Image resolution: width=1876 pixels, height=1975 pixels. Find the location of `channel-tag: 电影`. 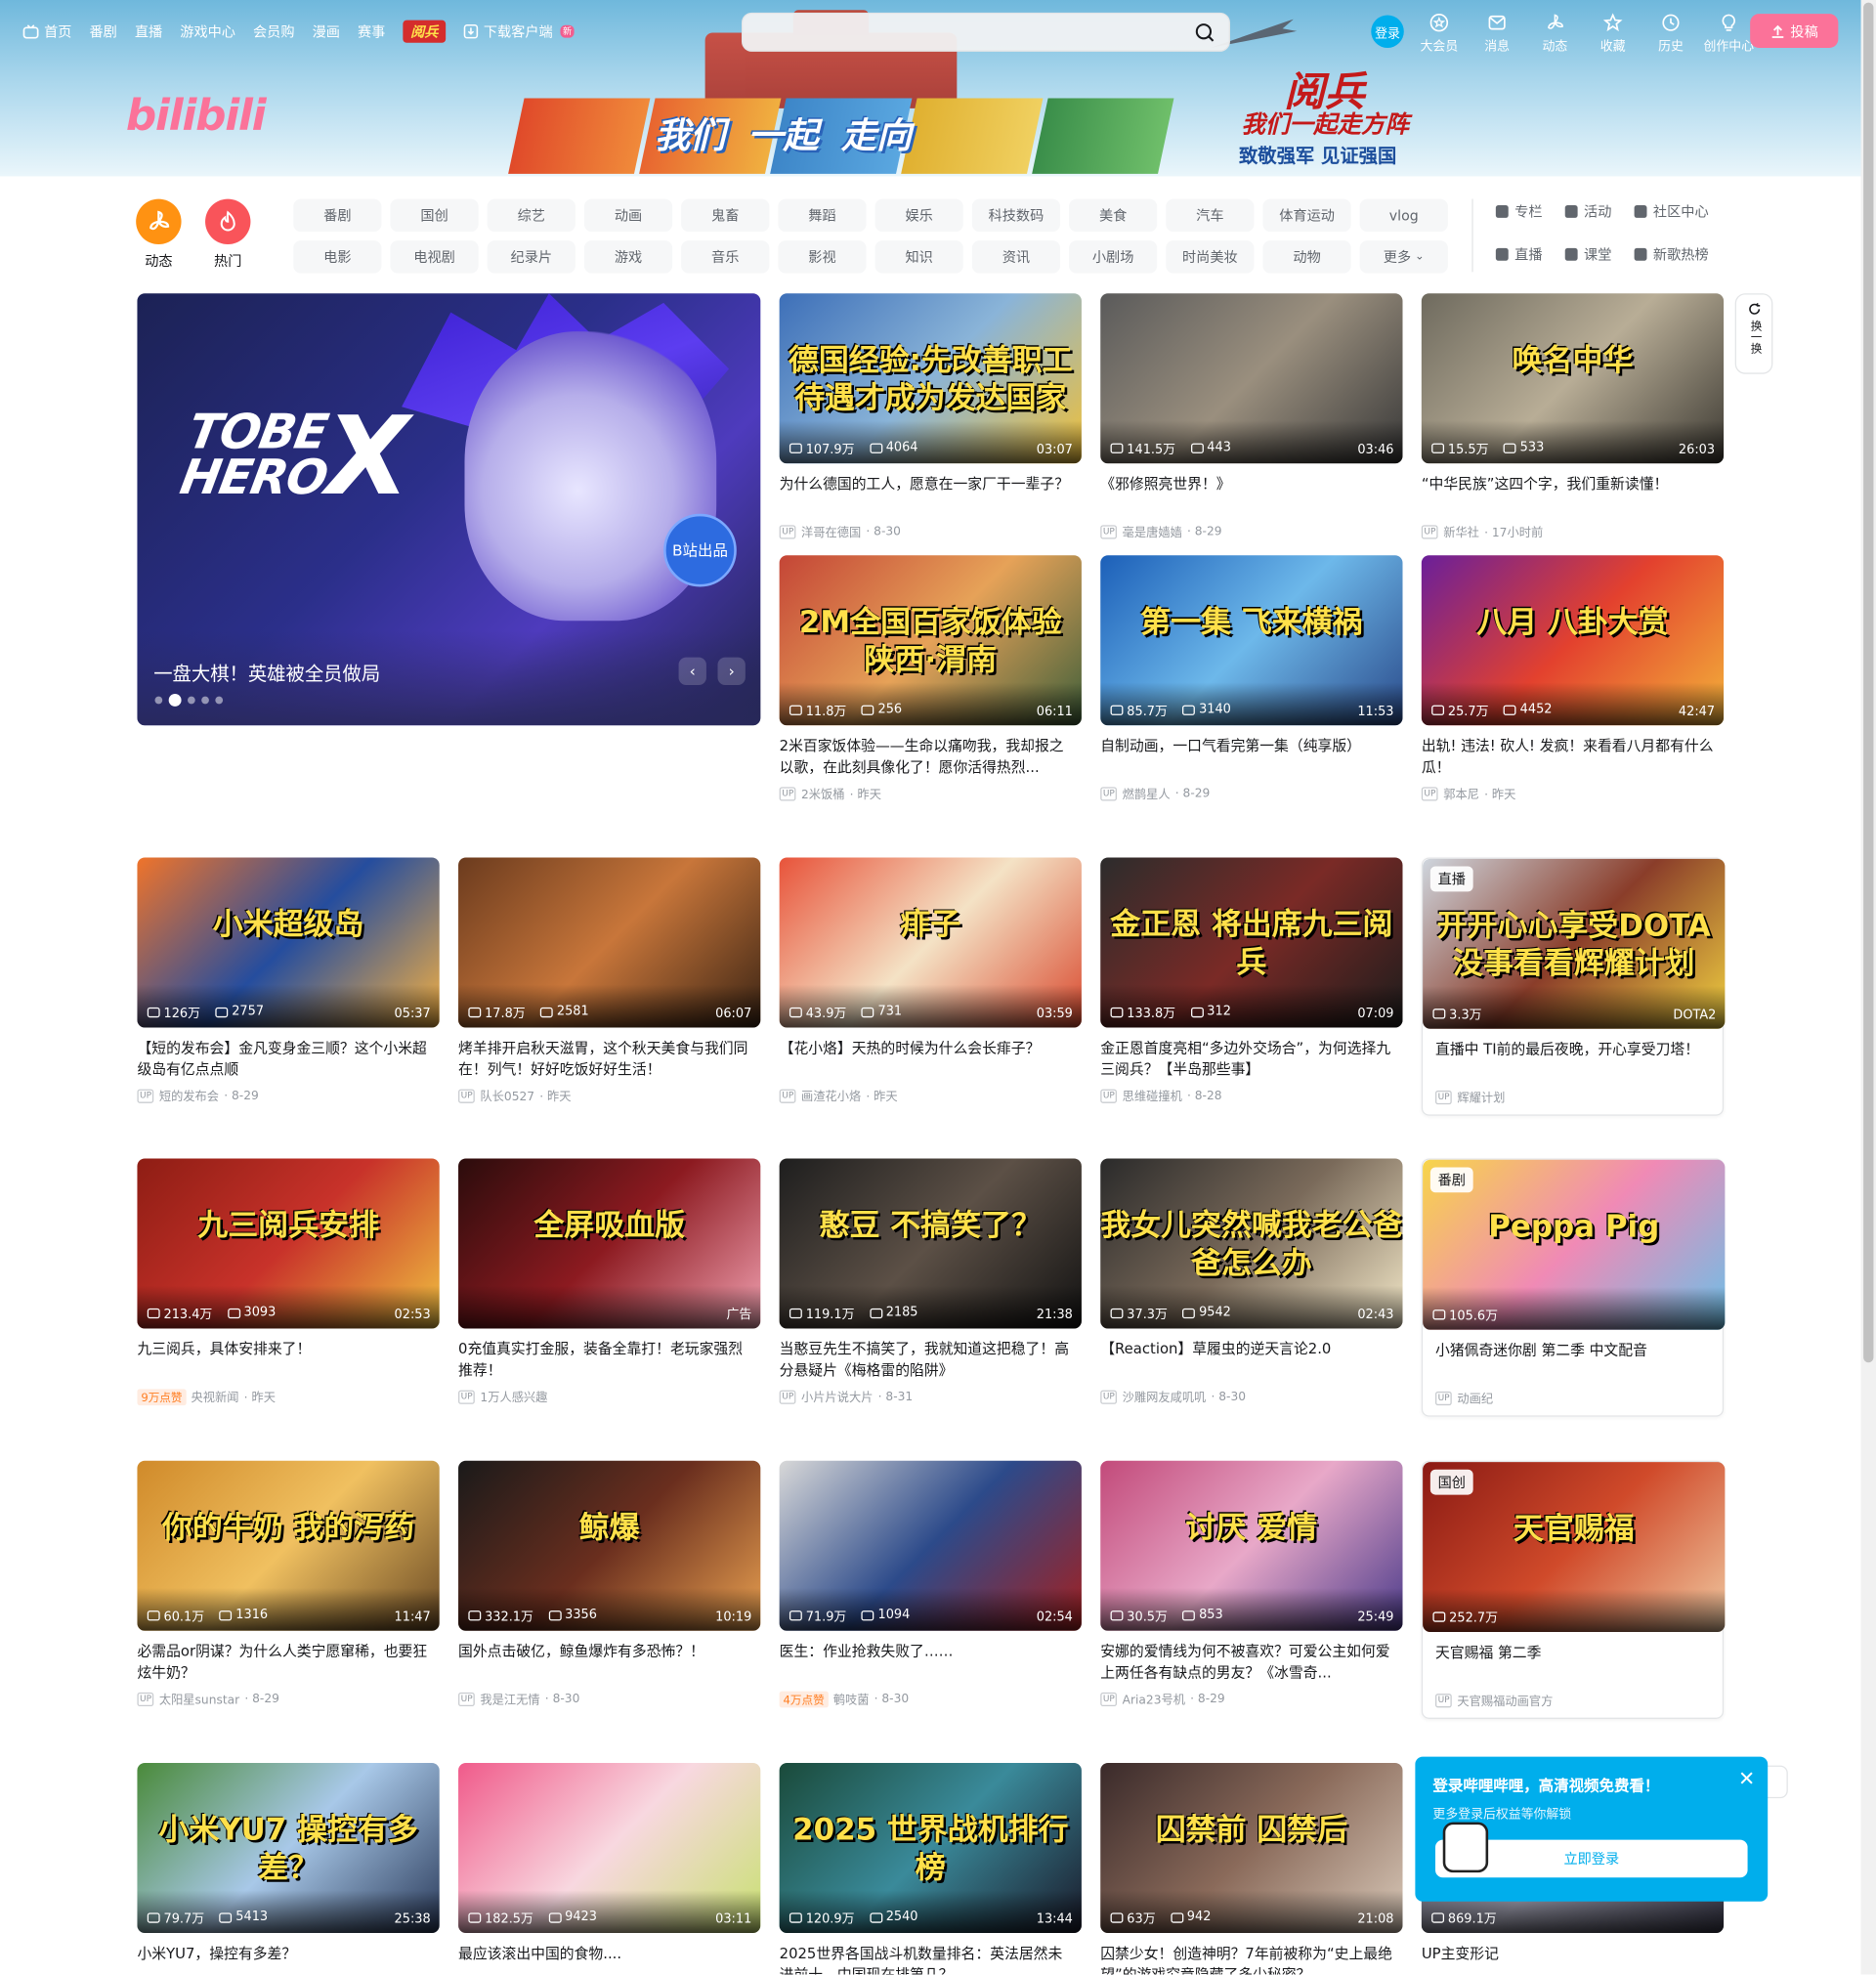

channel-tag: 电影 is located at coordinates (337, 257).